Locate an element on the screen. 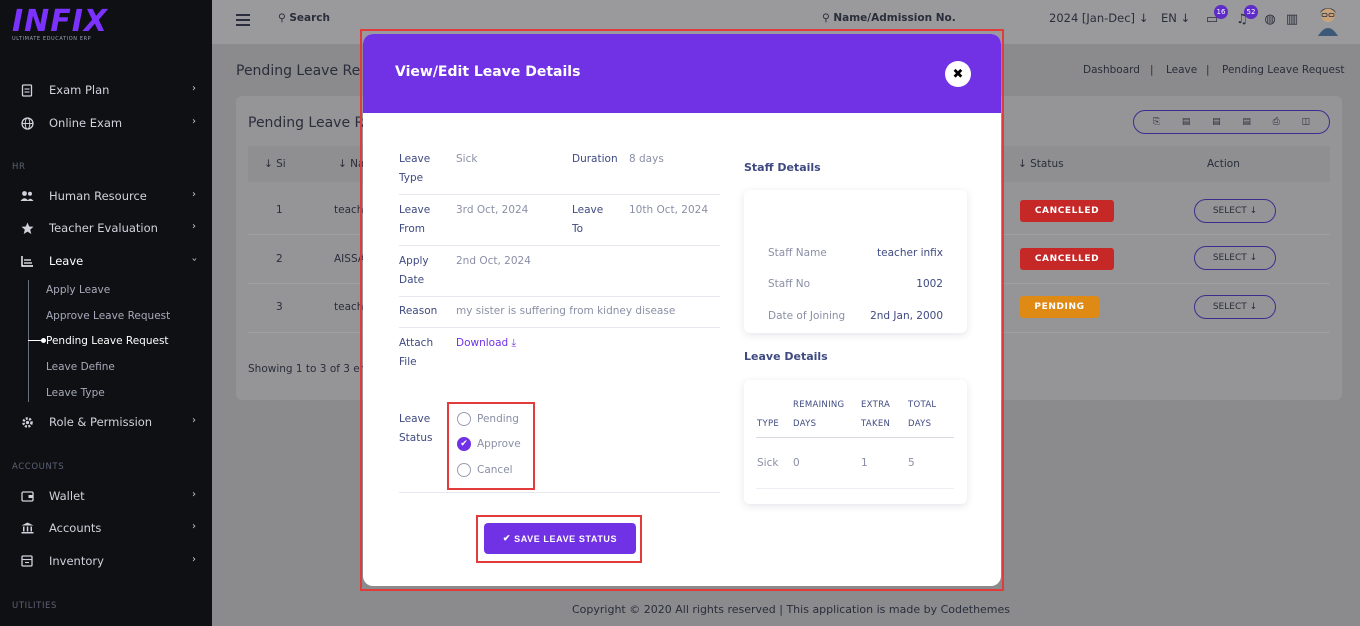 The width and height of the screenshot is (1360, 626). column-header-si: ↓ Si is located at coordinates (275, 164).